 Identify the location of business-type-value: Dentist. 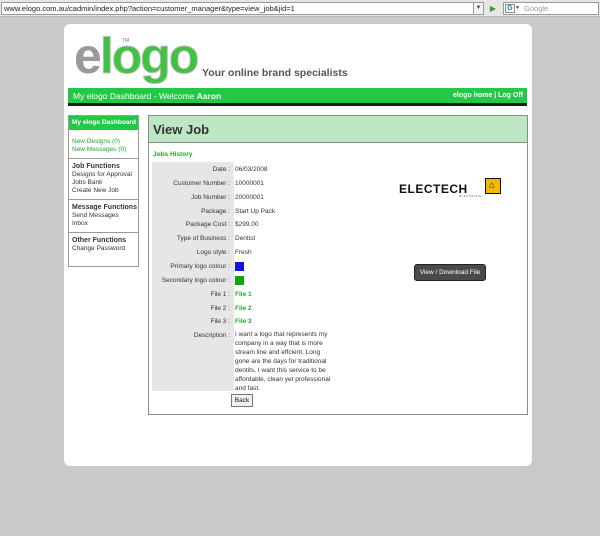
(245, 238).